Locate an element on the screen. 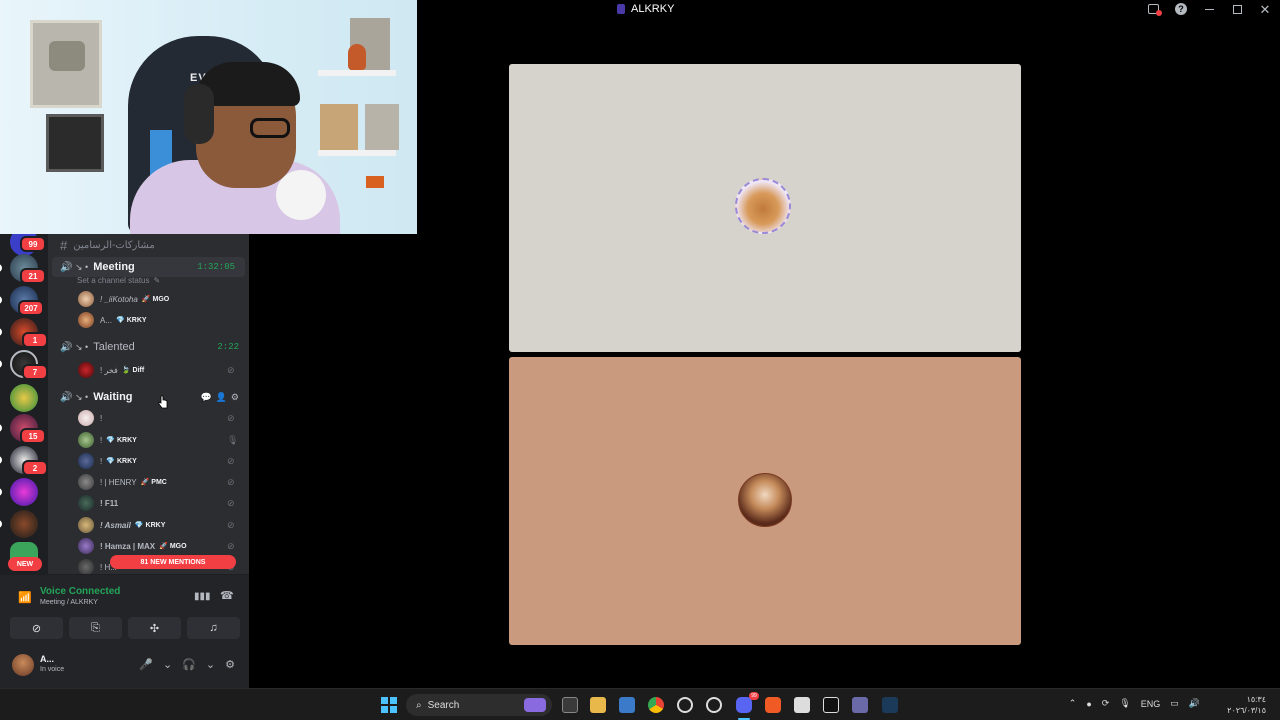 Image resolution: width=1280 pixels, height=720 pixels. hand-cursor-icon is located at coordinates (163, 402).